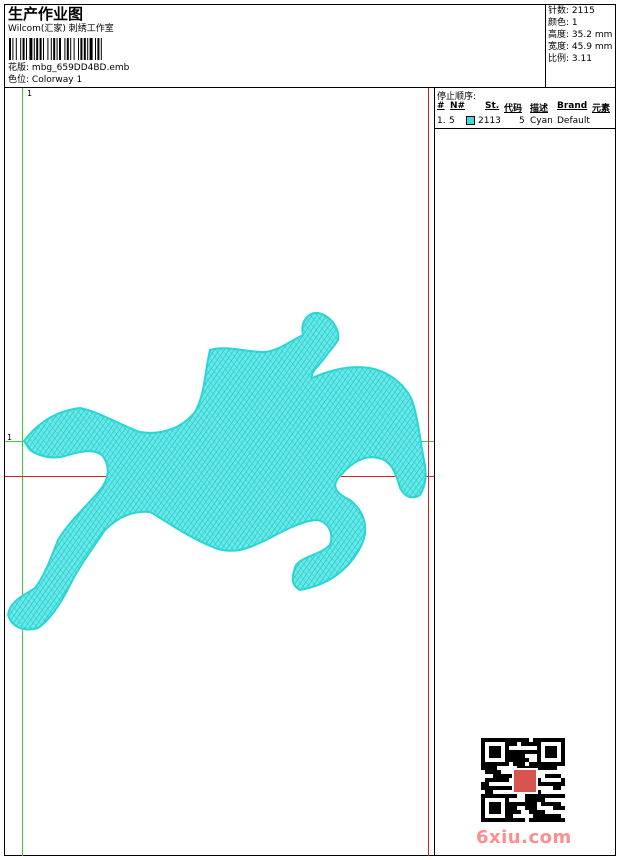  I want to click on watermark-logo: 6xiu.com, so click(524, 837).